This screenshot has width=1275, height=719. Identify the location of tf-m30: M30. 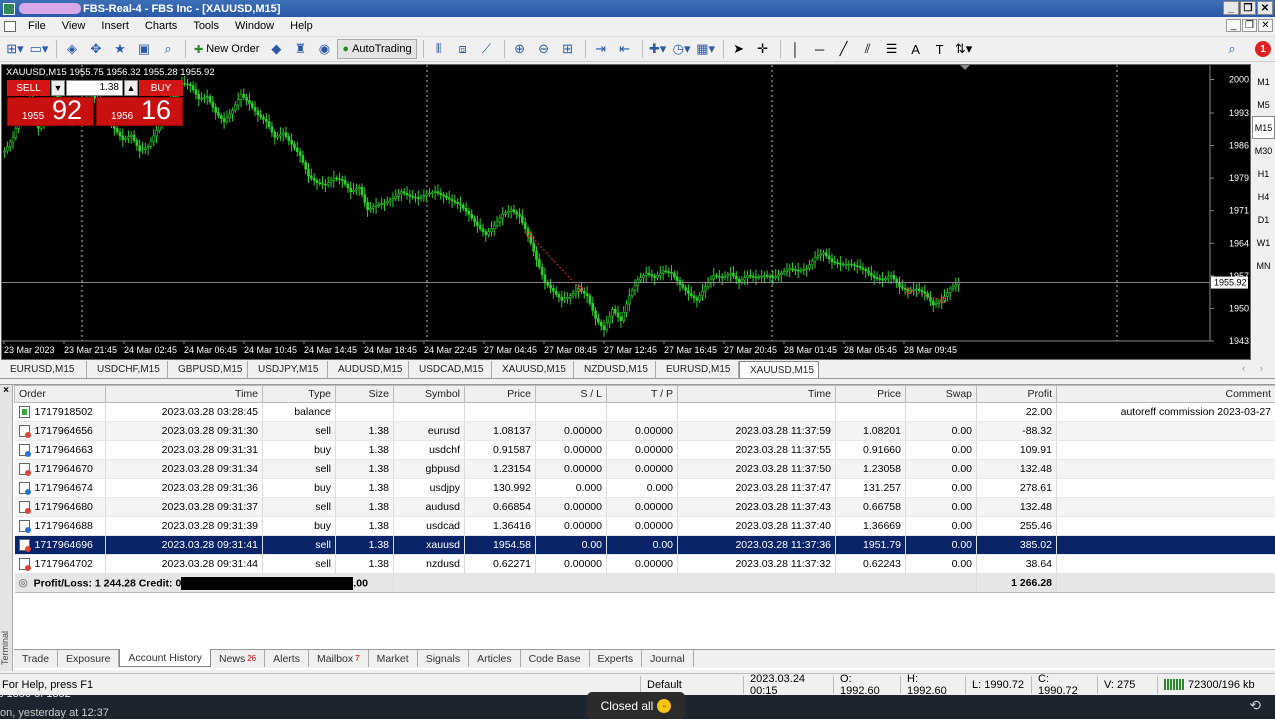
(1263, 150).